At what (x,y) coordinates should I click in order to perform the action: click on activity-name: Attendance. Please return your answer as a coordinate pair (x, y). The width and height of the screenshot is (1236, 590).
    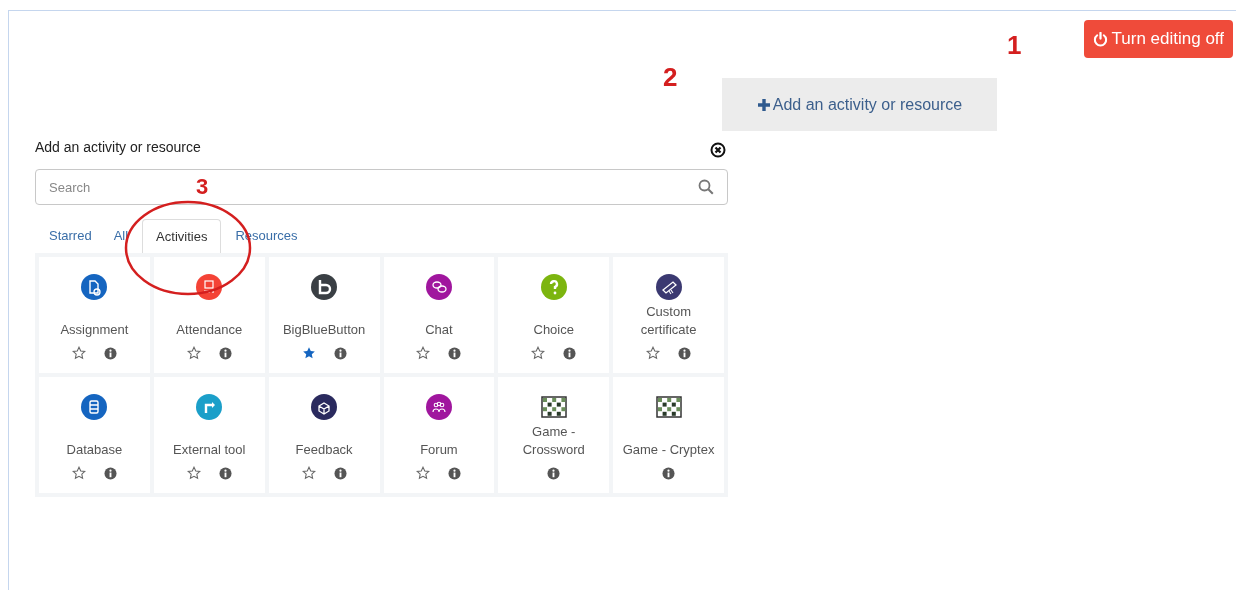
    Looking at the image, I should click on (209, 330).